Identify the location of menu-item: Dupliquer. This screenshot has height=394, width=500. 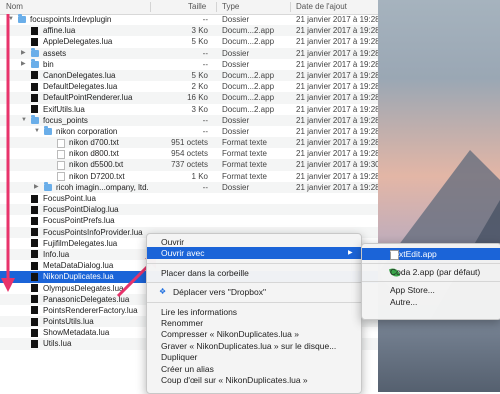
(254, 357).